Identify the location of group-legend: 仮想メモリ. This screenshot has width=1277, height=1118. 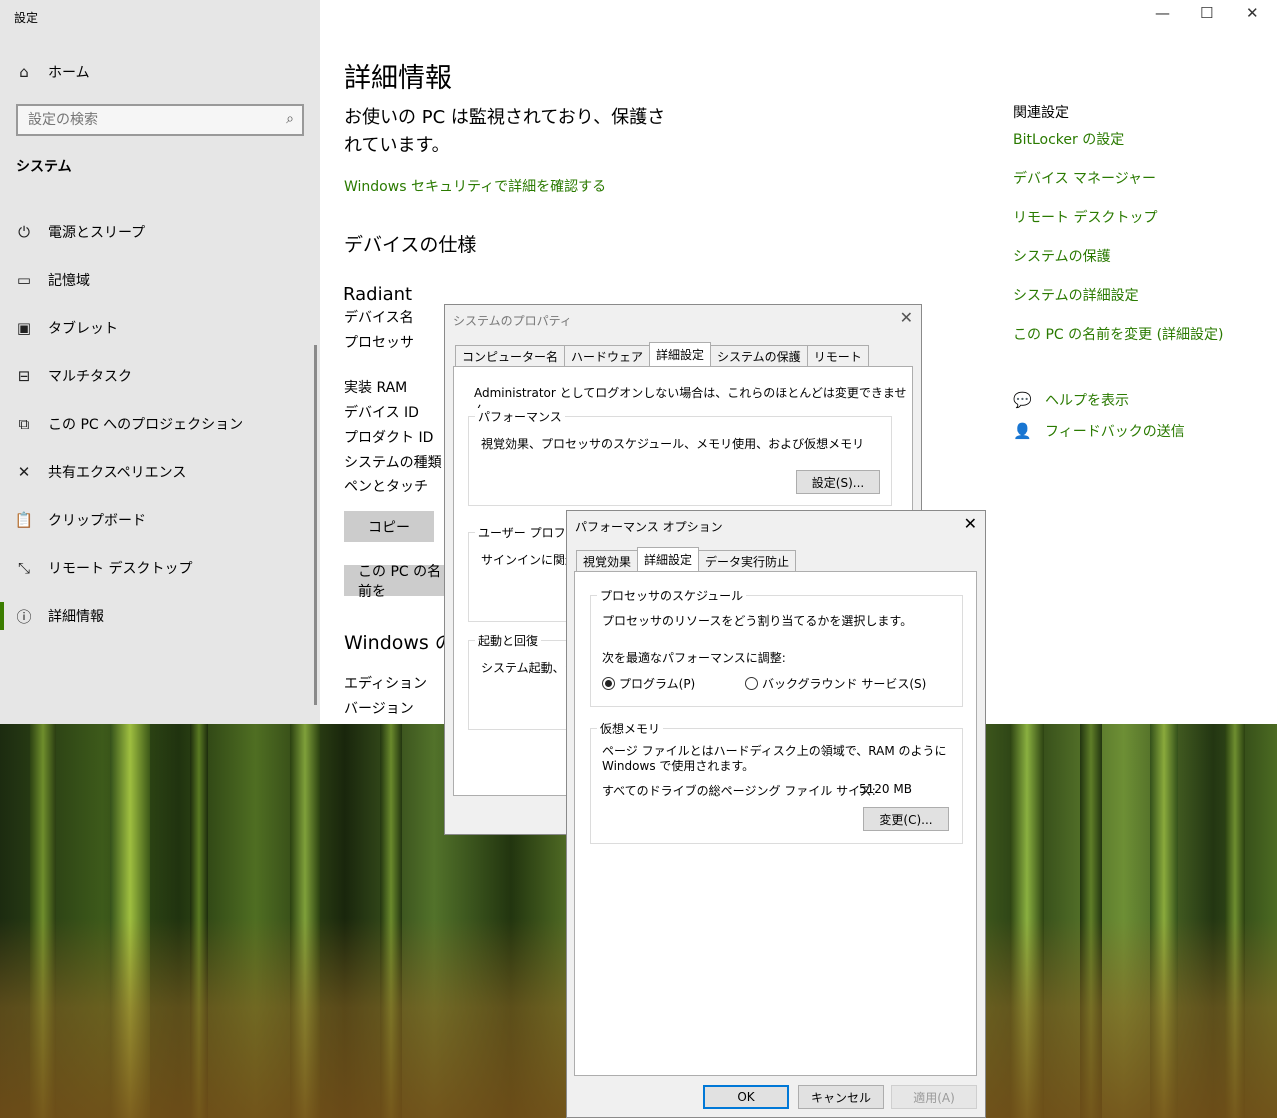
(630, 728).